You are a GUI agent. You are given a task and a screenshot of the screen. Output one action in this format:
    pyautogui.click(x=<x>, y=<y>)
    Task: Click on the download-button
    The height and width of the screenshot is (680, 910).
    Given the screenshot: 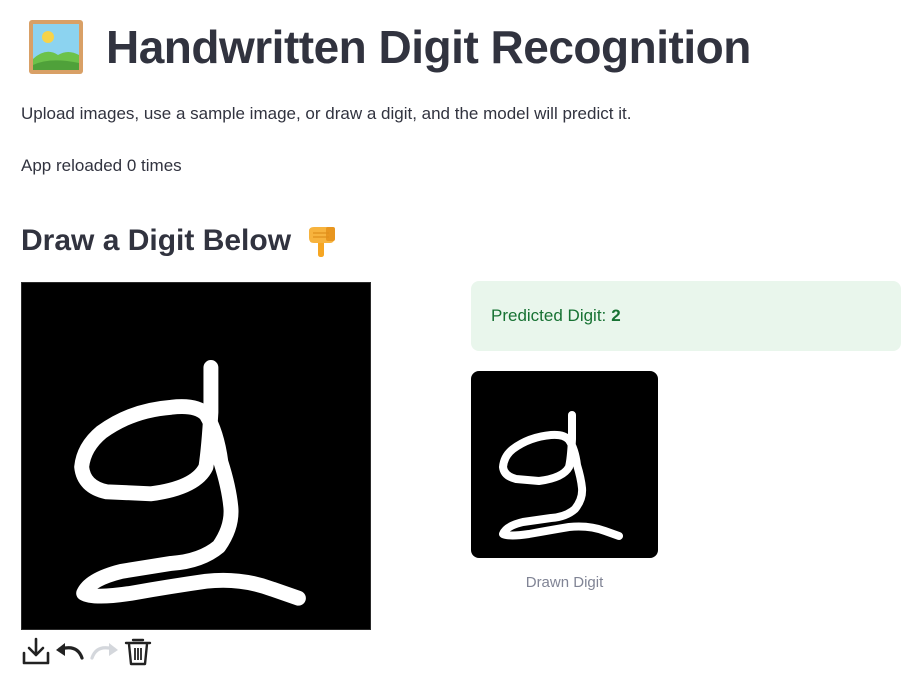 What is the action you would take?
    pyautogui.click(x=36, y=651)
    